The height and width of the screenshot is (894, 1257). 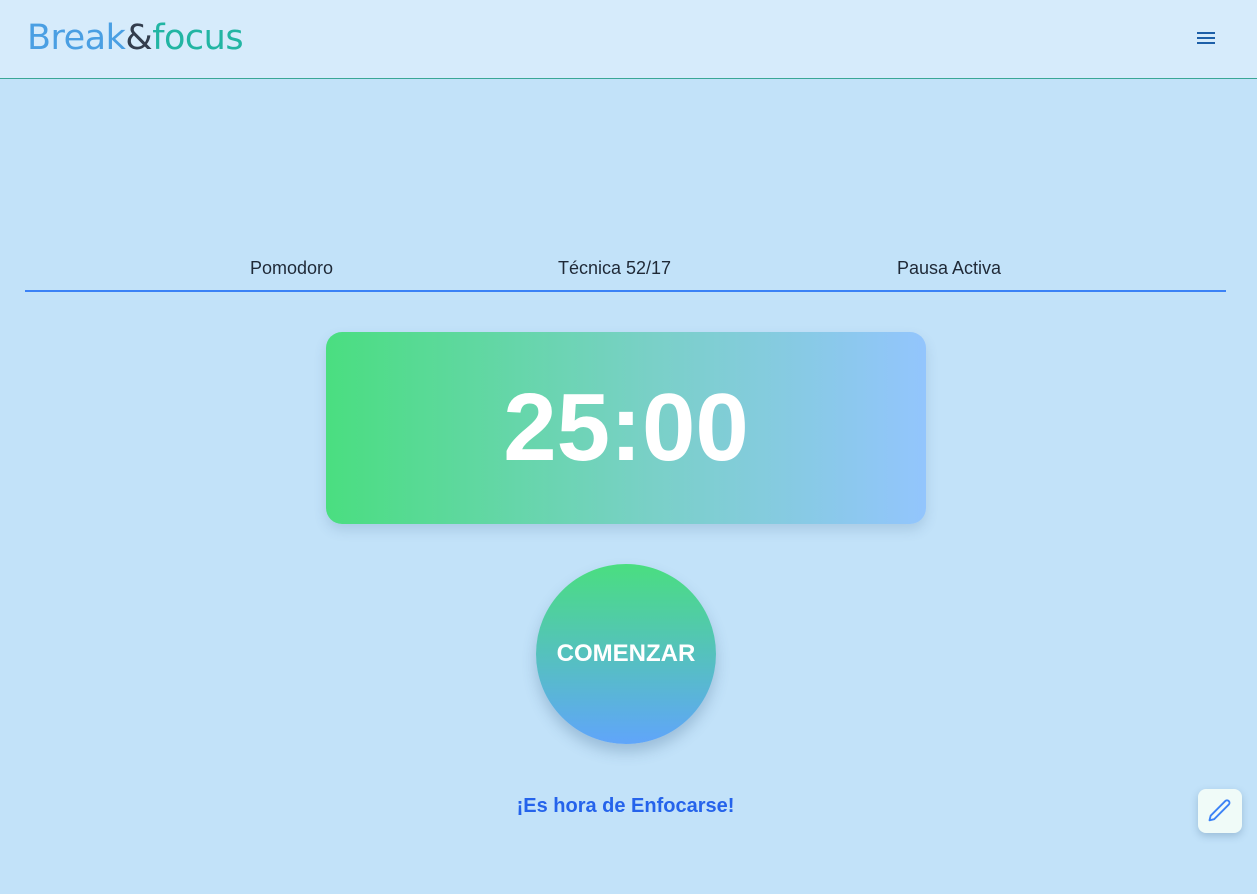 I want to click on mode-tabs: Pomodoro Técnica 52/17 Pausa Activa, so click(x=625, y=271).